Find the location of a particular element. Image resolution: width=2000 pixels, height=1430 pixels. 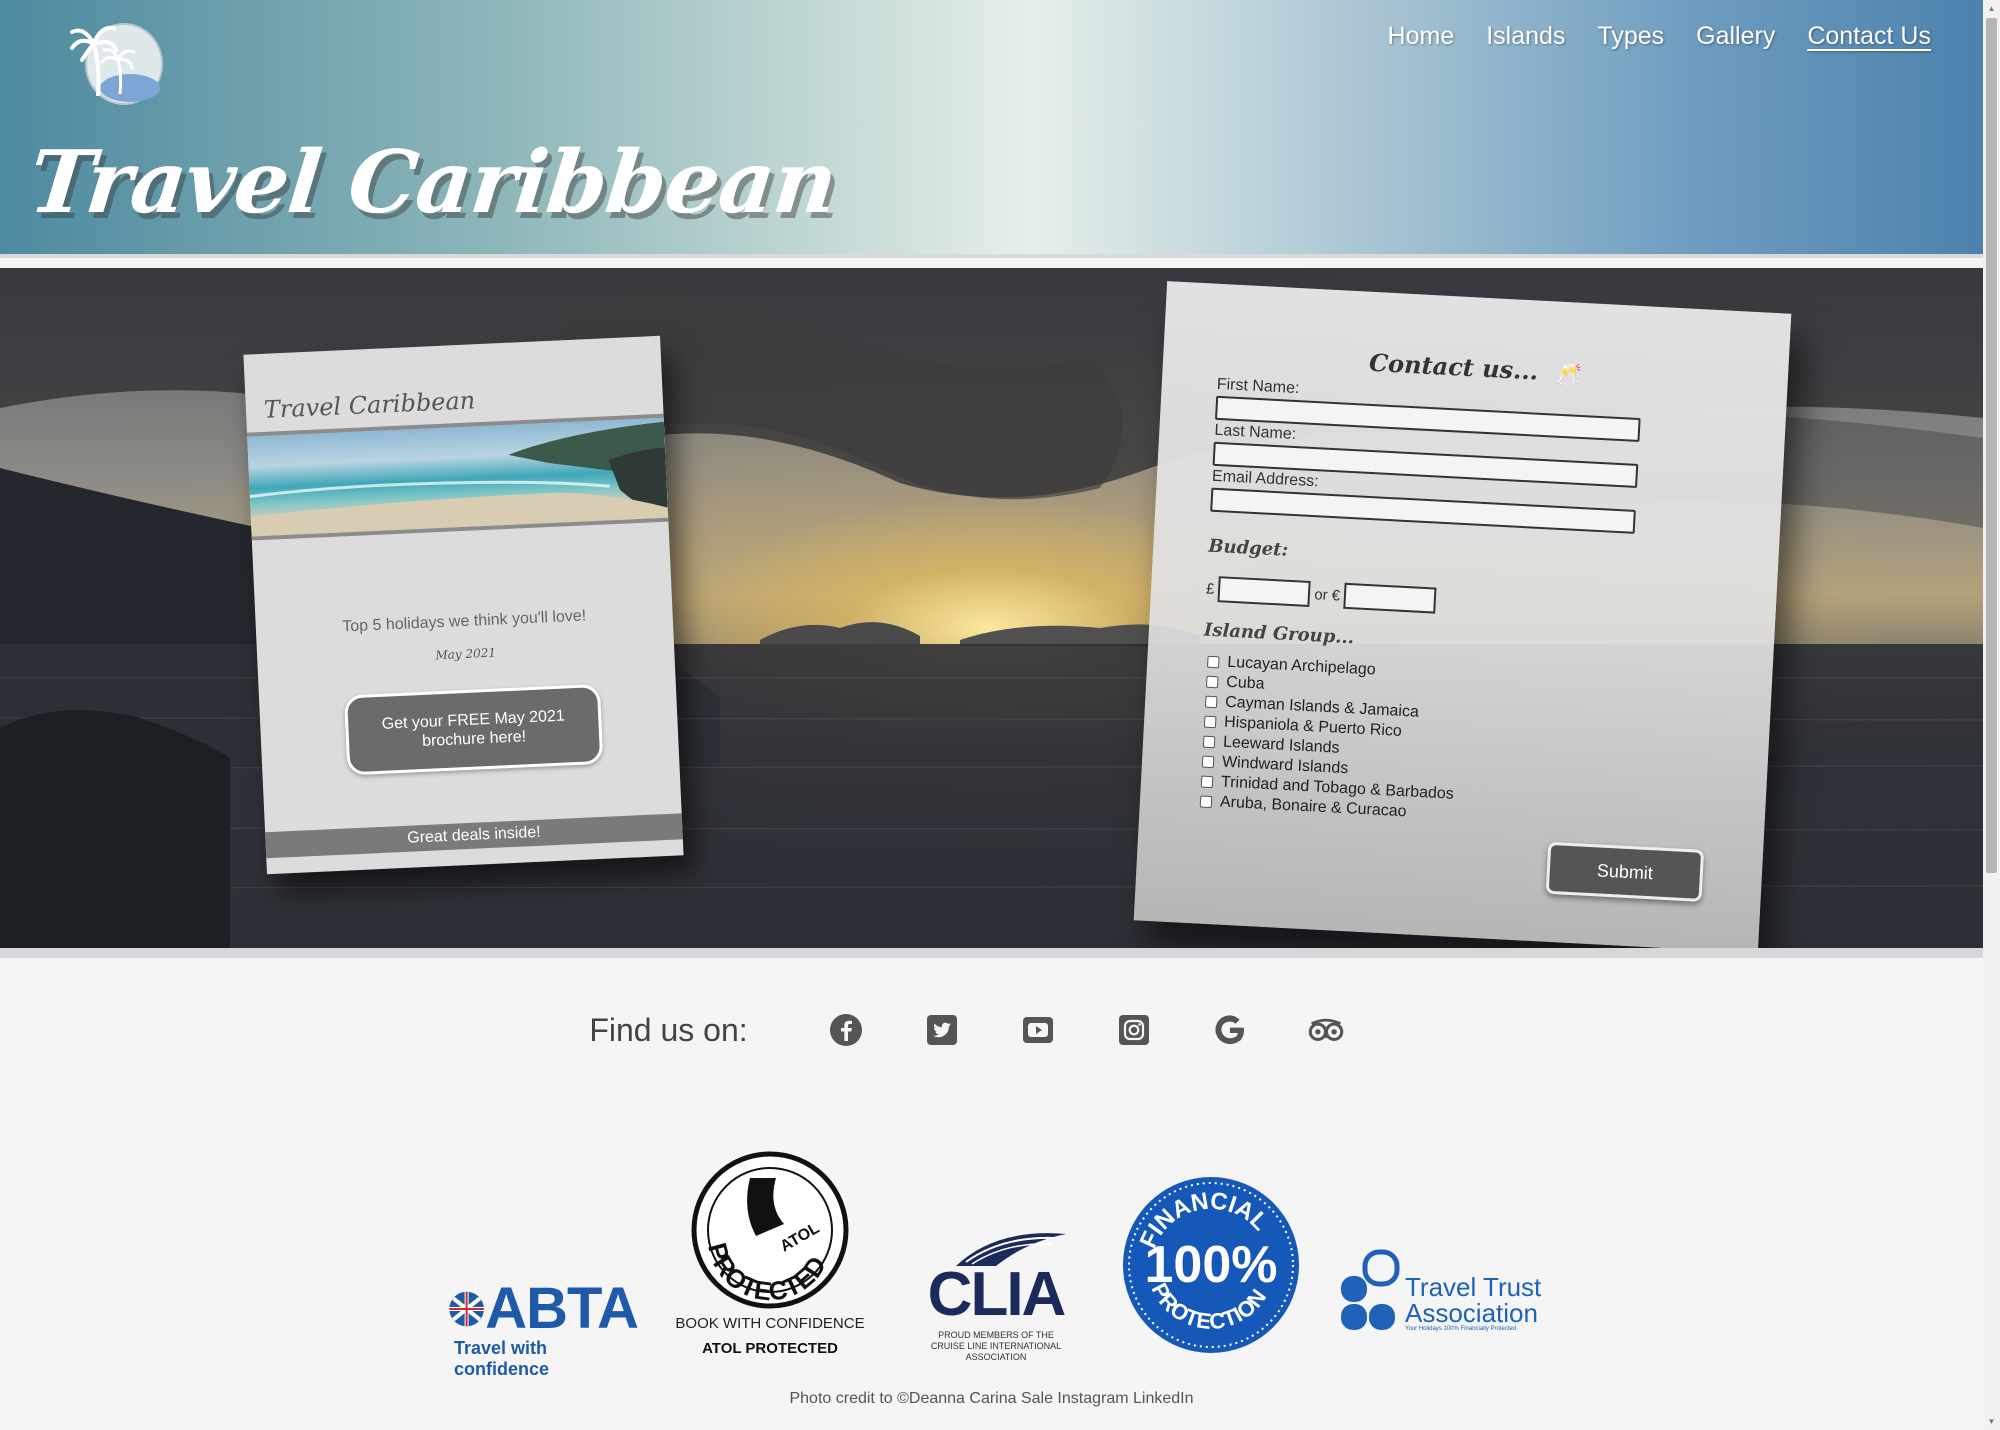

brochure-tagline: Top 5 holidays we think you'll love! is located at coordinates (464, 621).